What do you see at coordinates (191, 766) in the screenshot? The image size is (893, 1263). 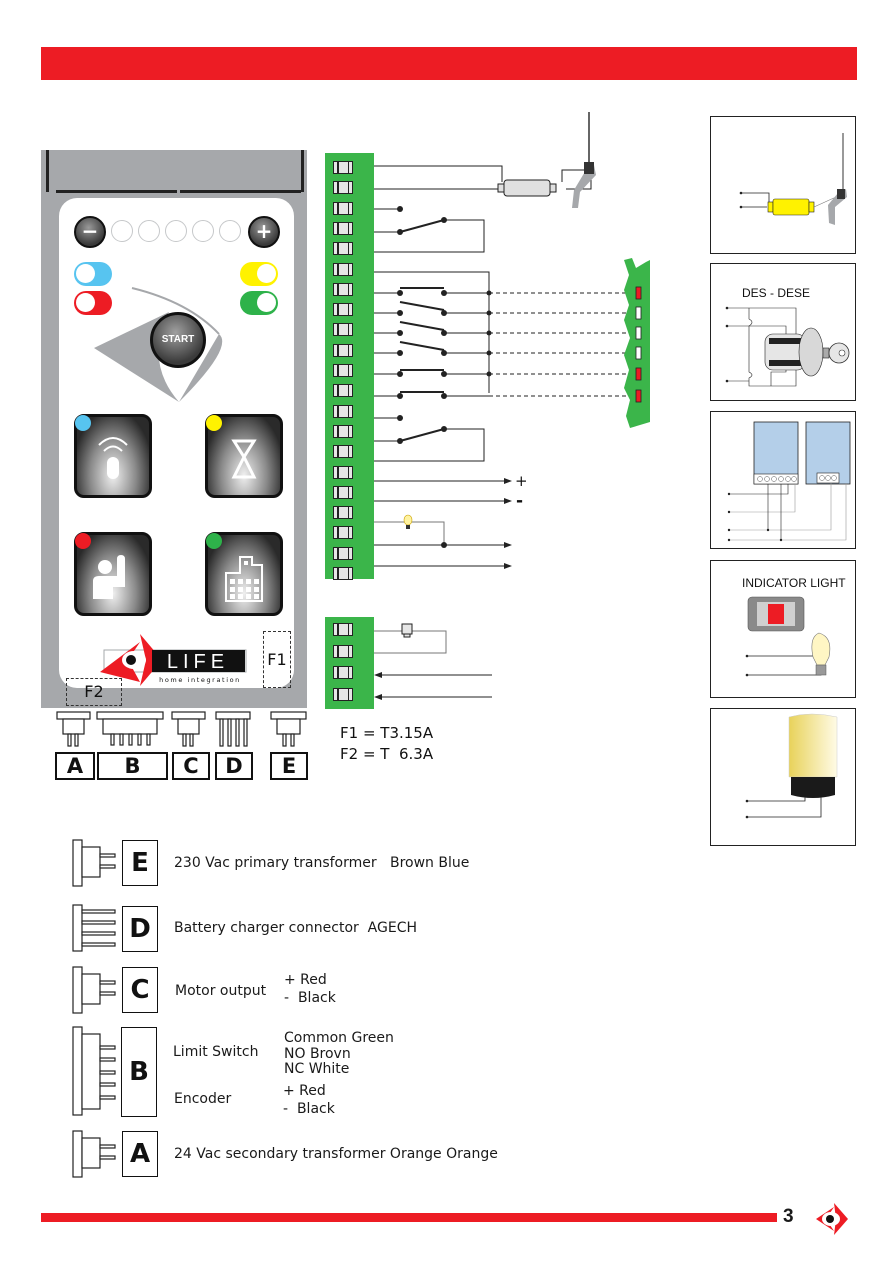 I see `connector-label-c: C` at bounding box center [191, 766].